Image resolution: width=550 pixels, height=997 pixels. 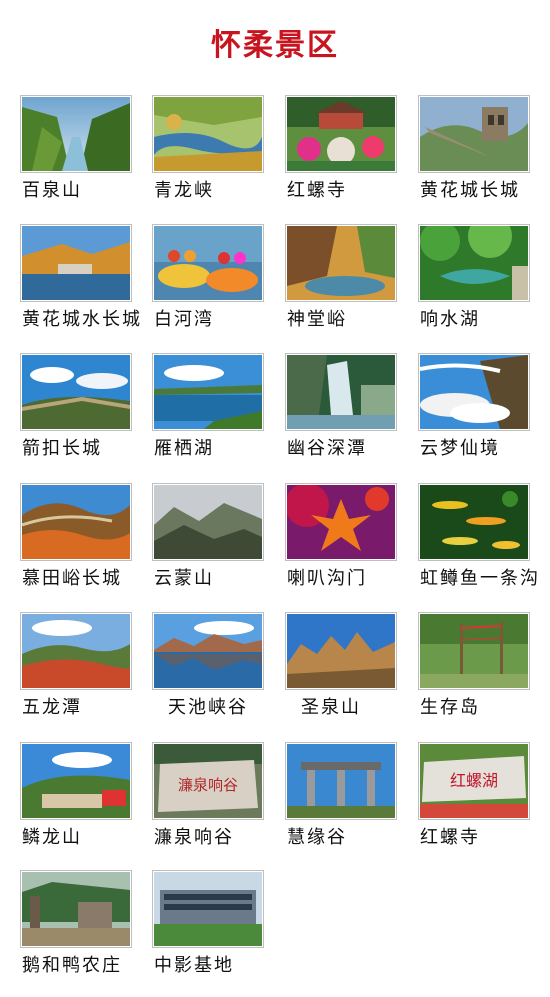 I want to click on scenic-spot-card: 黄花城长城, so click(x=474, y=150).